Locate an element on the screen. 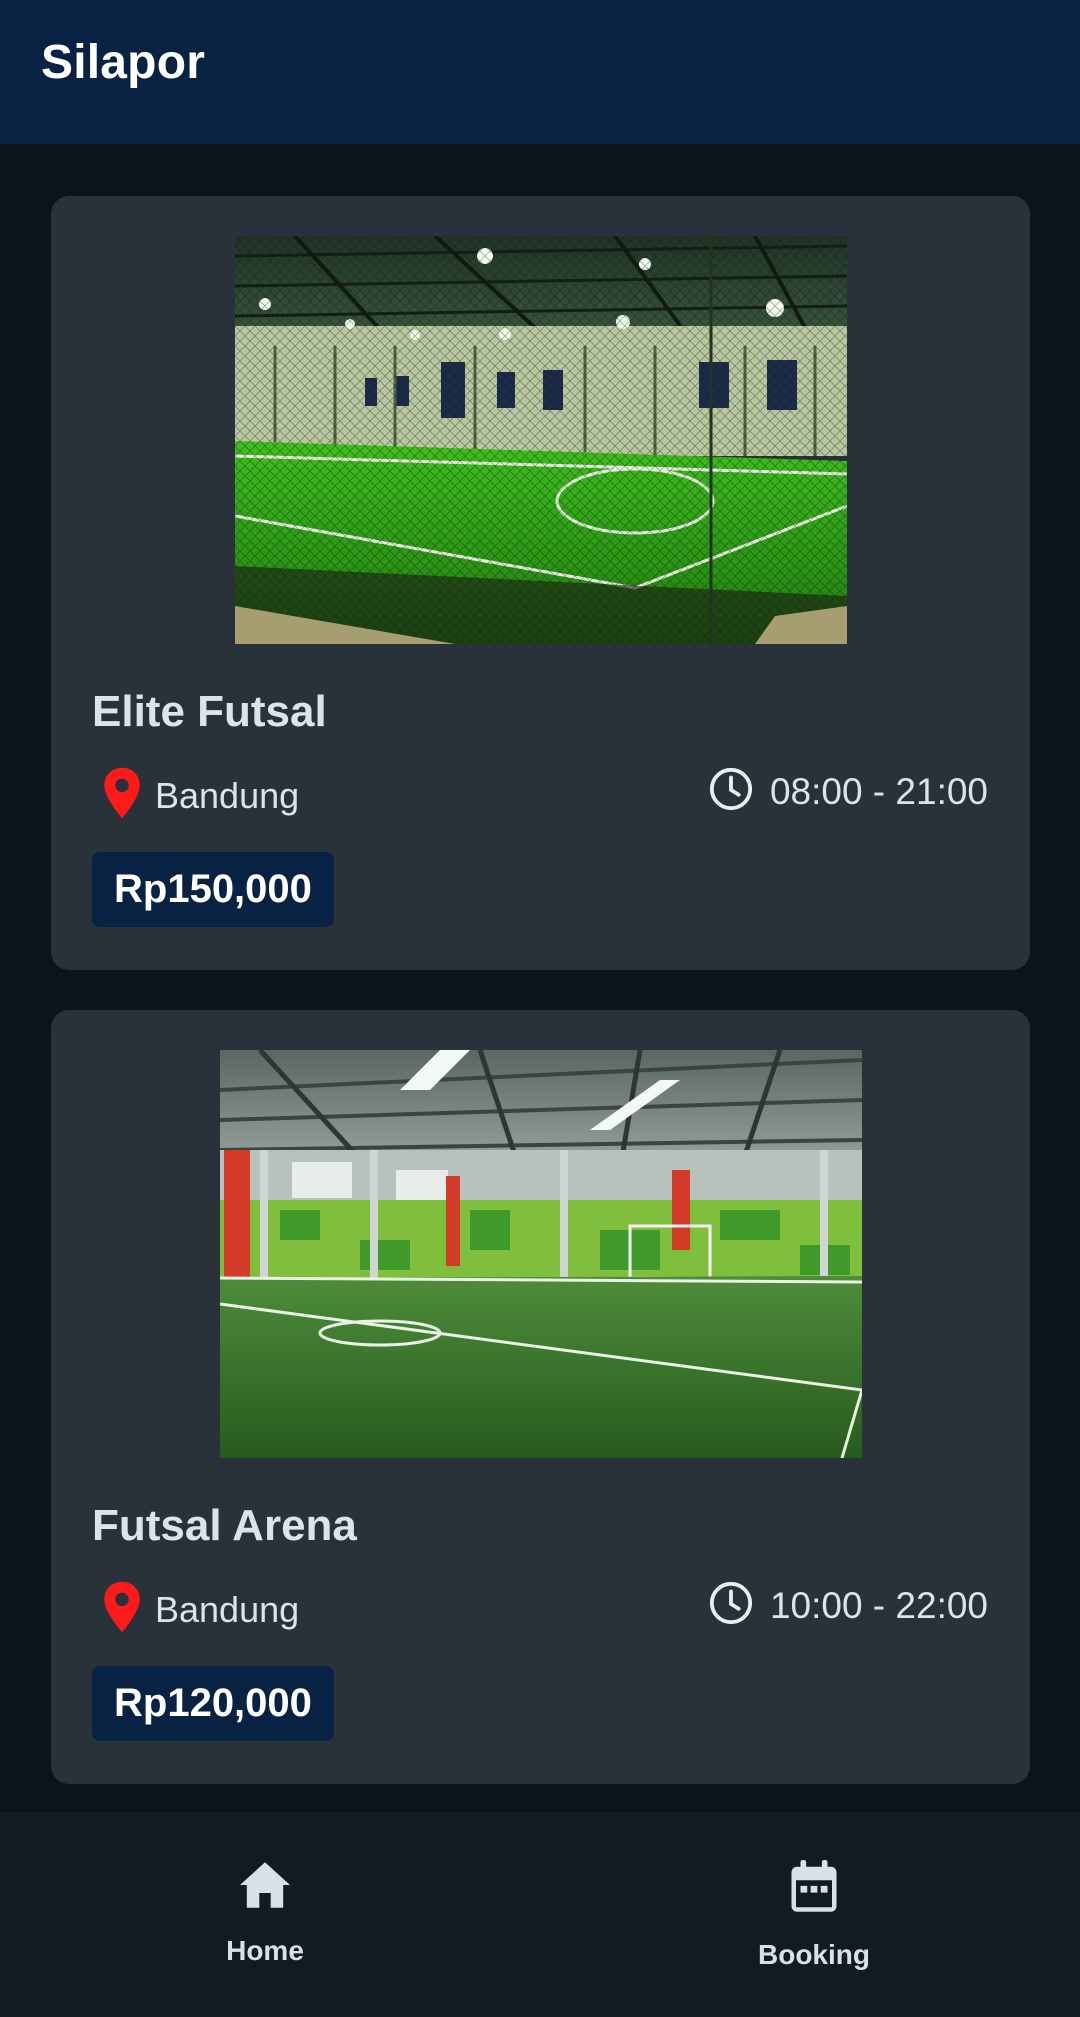 The width and height of the screenshot is (1080, 2017). app-title: Silapor is located at coordinates (123, 62).